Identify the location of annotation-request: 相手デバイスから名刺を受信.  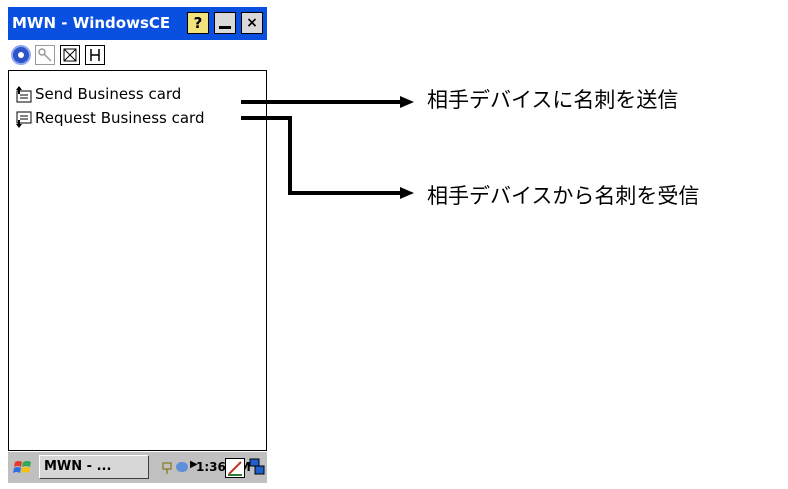
(563, 196).